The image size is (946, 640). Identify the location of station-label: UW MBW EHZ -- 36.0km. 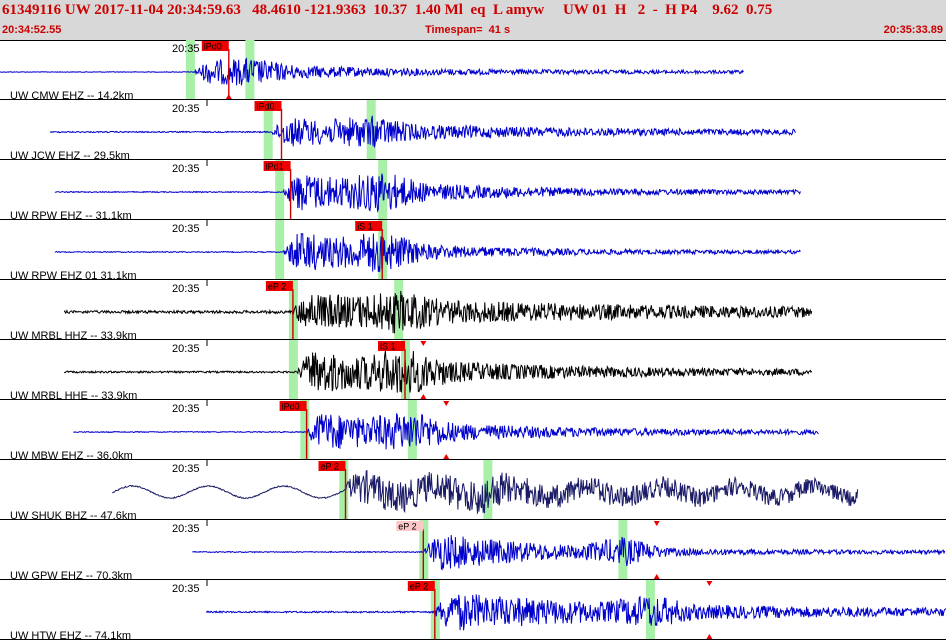
(71, 456).